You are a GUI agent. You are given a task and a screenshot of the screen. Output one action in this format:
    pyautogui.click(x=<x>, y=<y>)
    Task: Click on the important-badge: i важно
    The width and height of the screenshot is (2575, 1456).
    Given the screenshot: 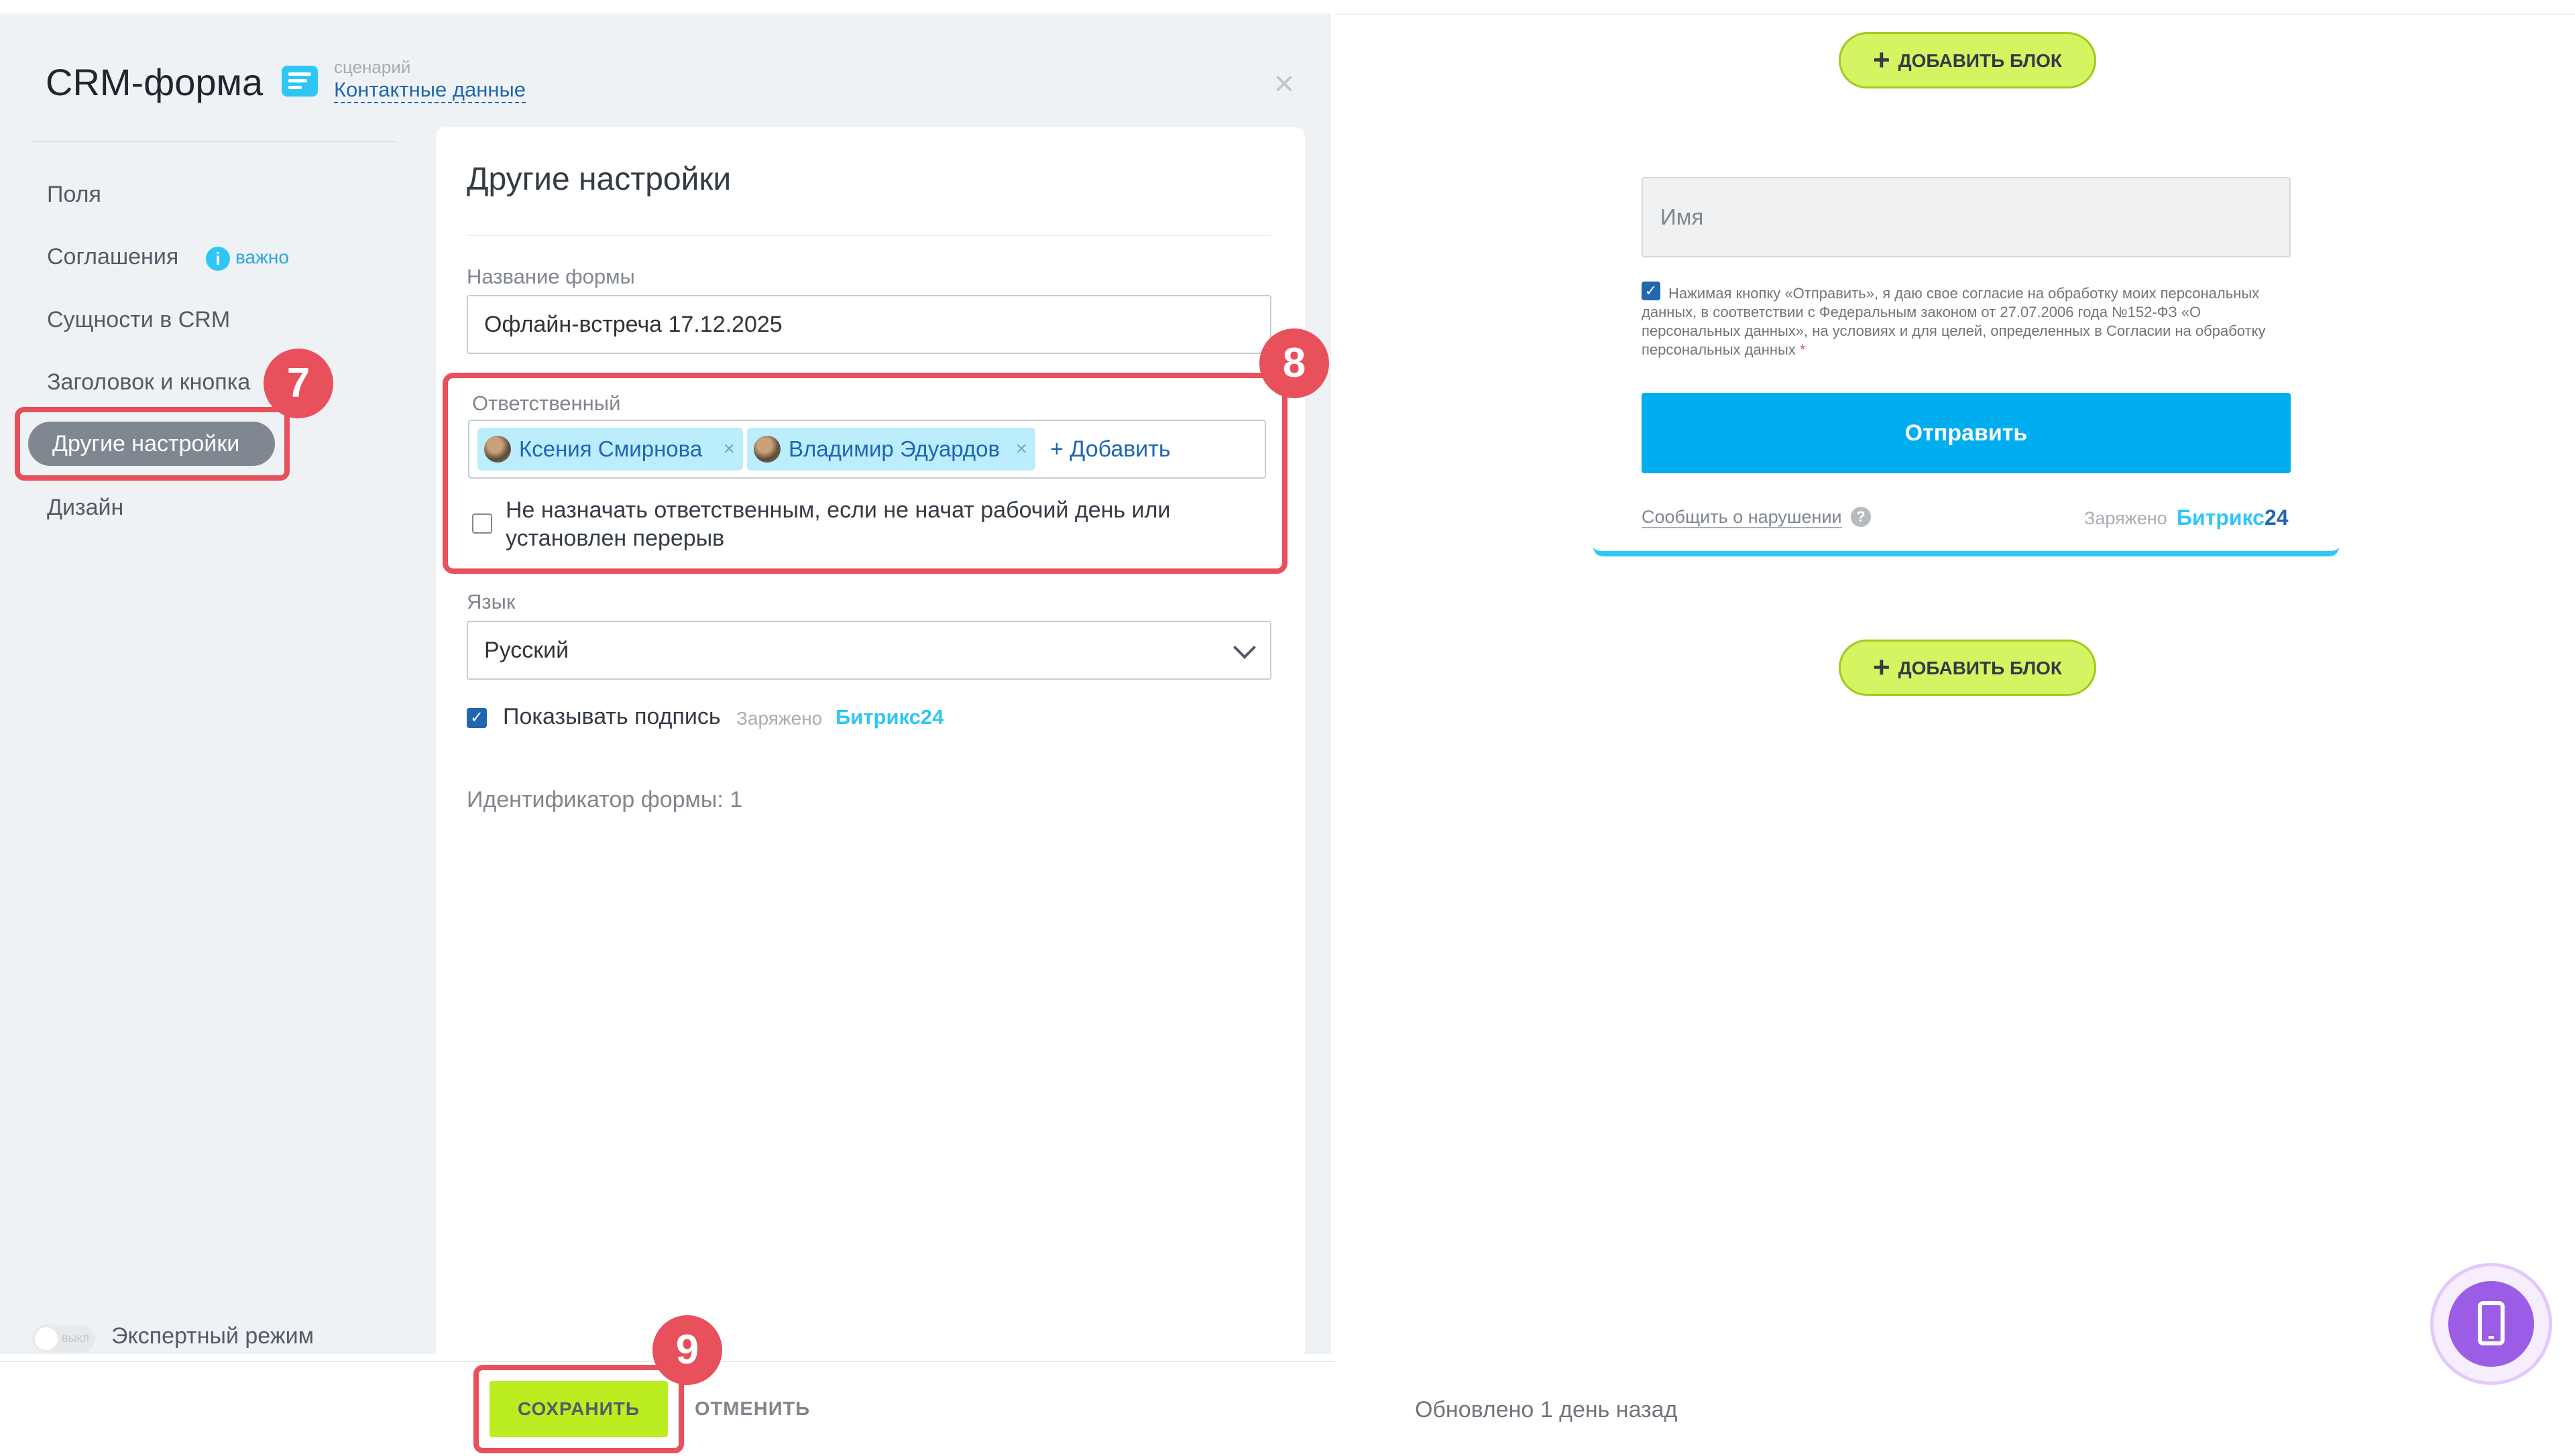 What is the action you would take?
    pyautogui.click(x=247, y=258)
    